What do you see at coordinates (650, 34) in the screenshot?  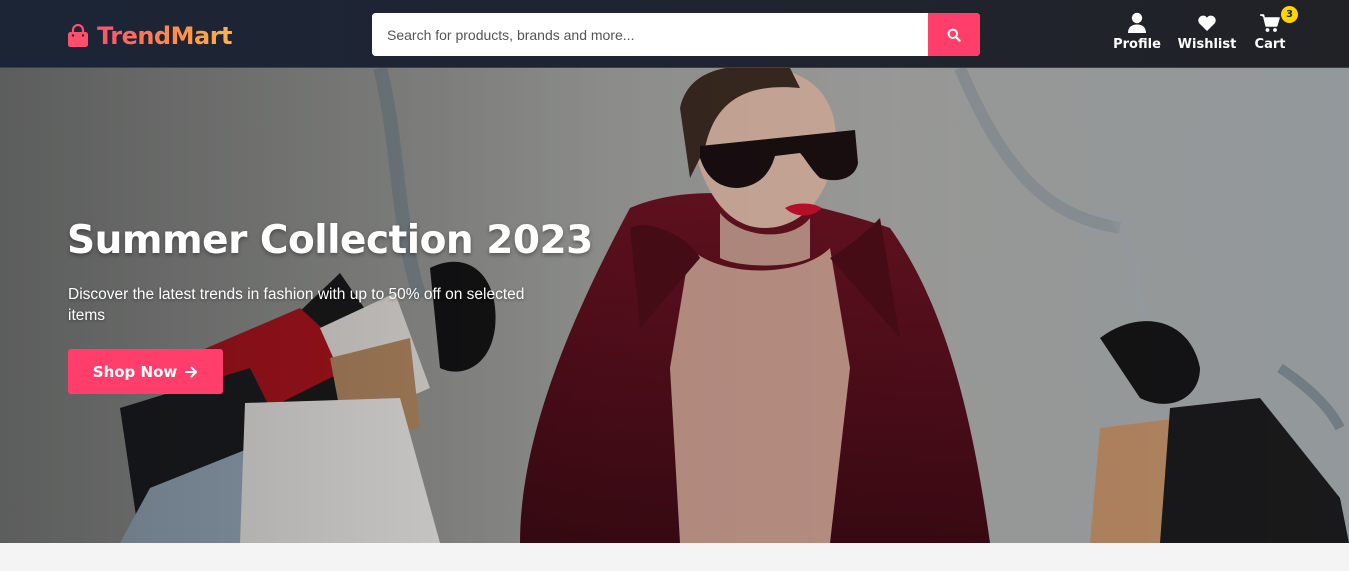 I see `search-input` at bounding box center [650, 34].